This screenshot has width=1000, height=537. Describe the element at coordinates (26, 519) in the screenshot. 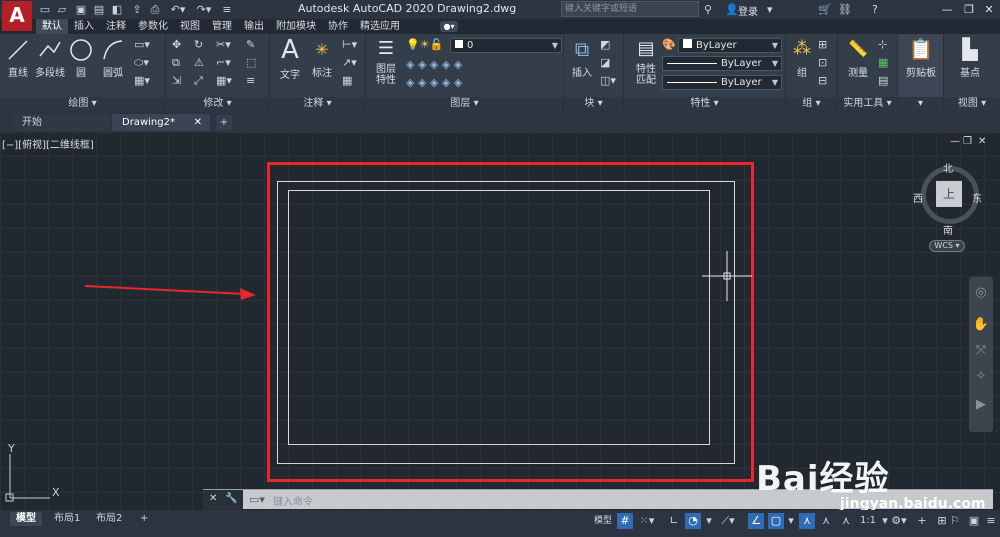

I see `layout-tab-model: 模型` at that location.